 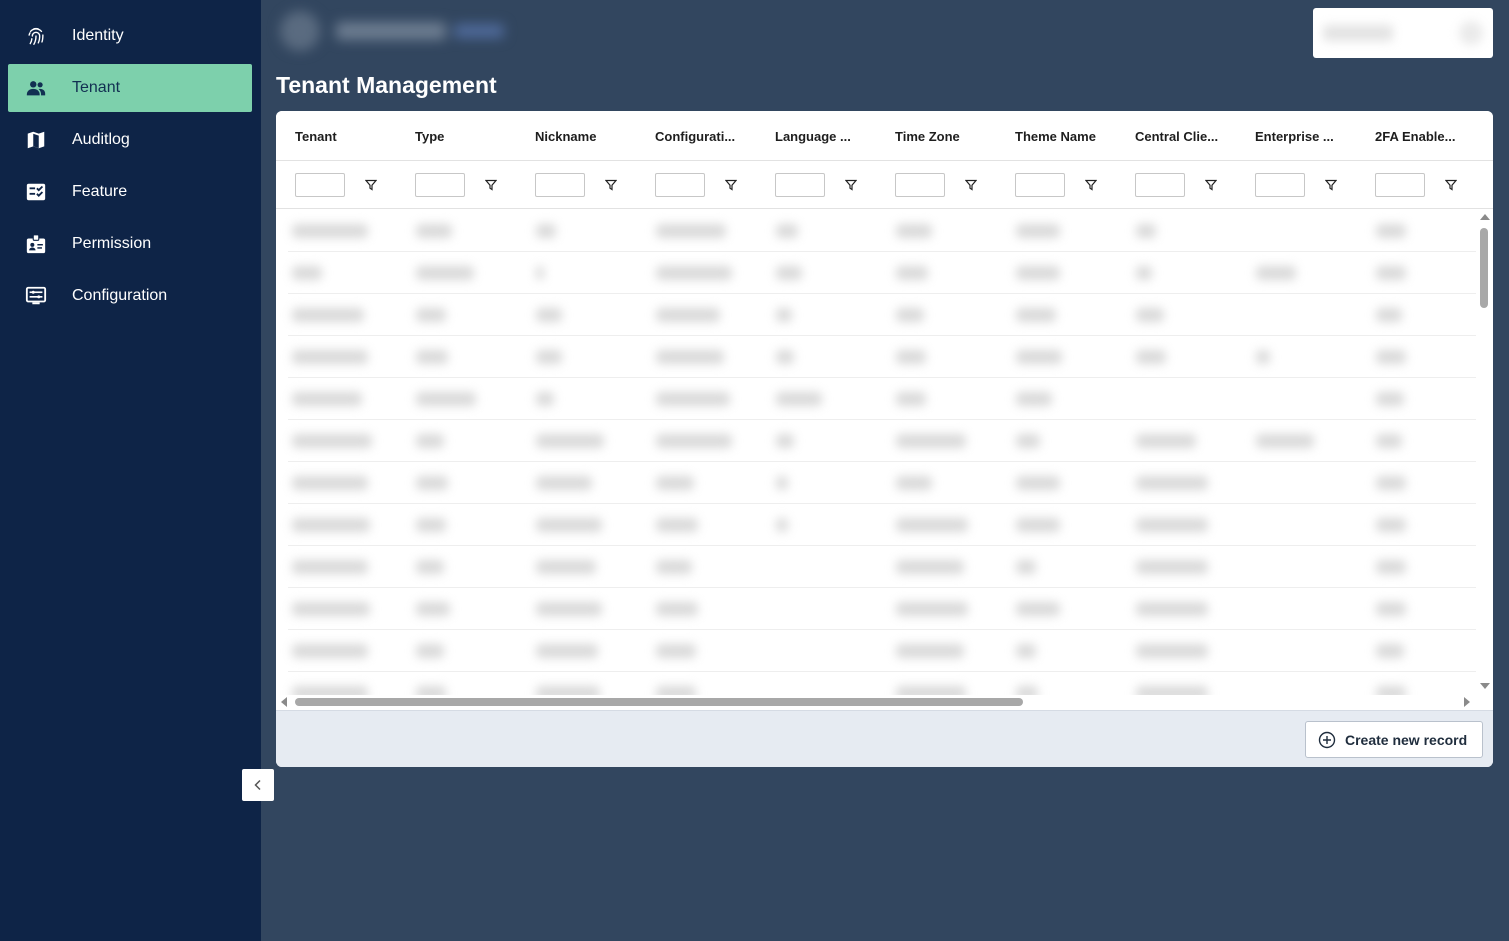 I want to click on scroll-right-icon, so click(x=1467, y=702).